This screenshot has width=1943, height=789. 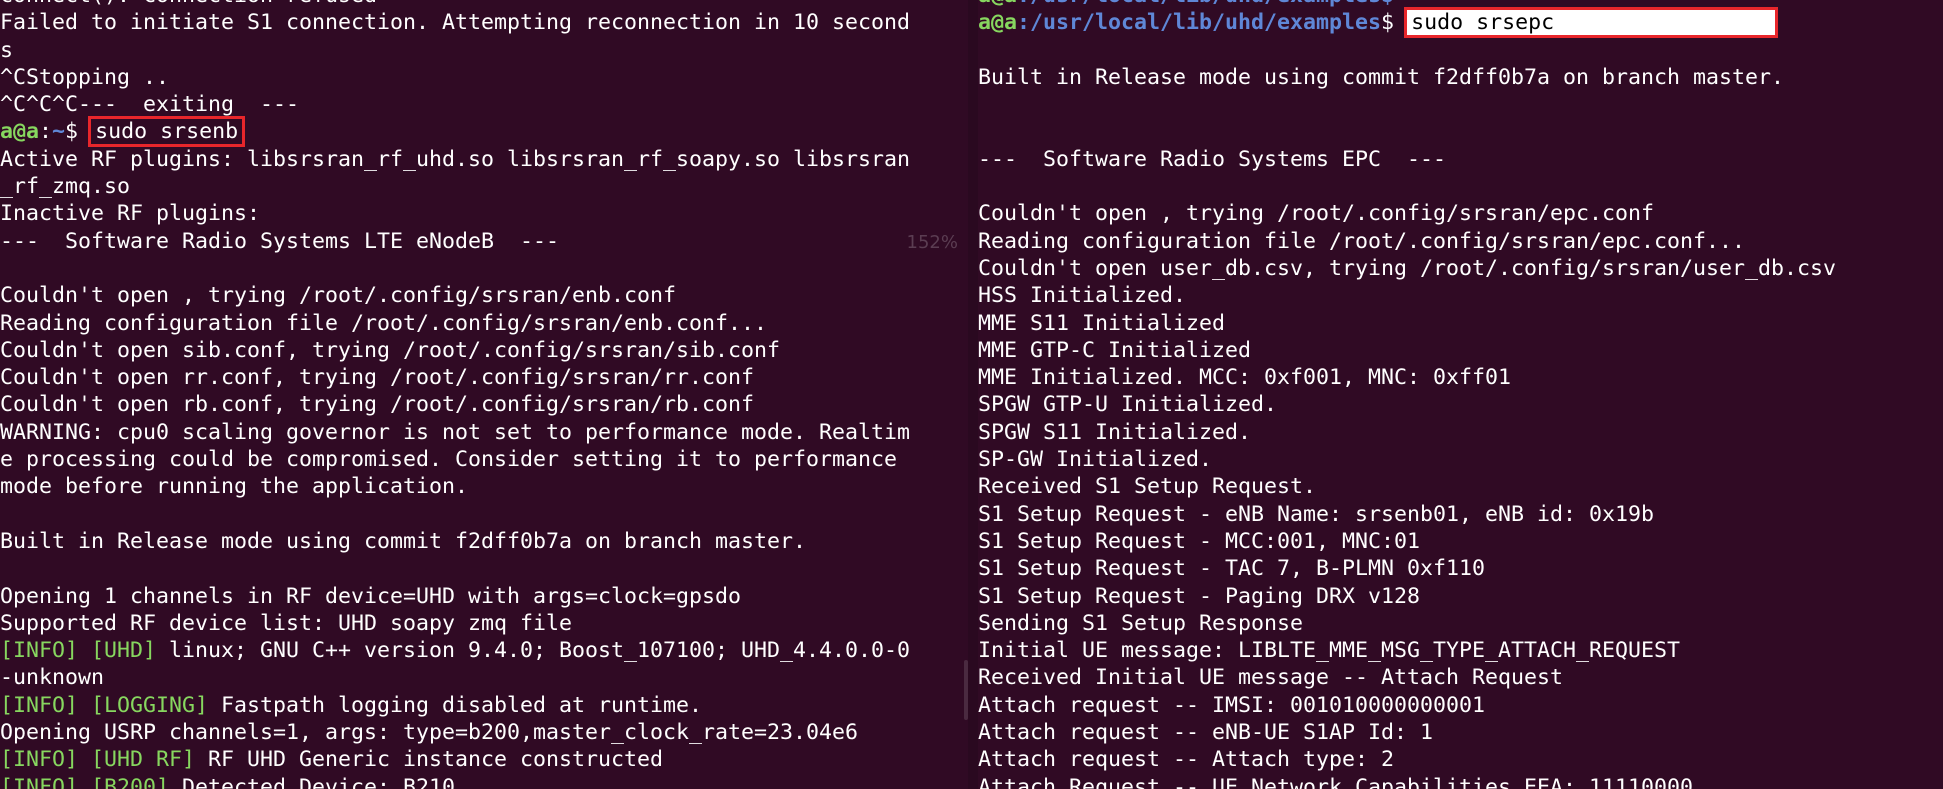 I want to click on prompt-path: :/usr/local/lib/uhd/examples, so click(x=1199, y=23).